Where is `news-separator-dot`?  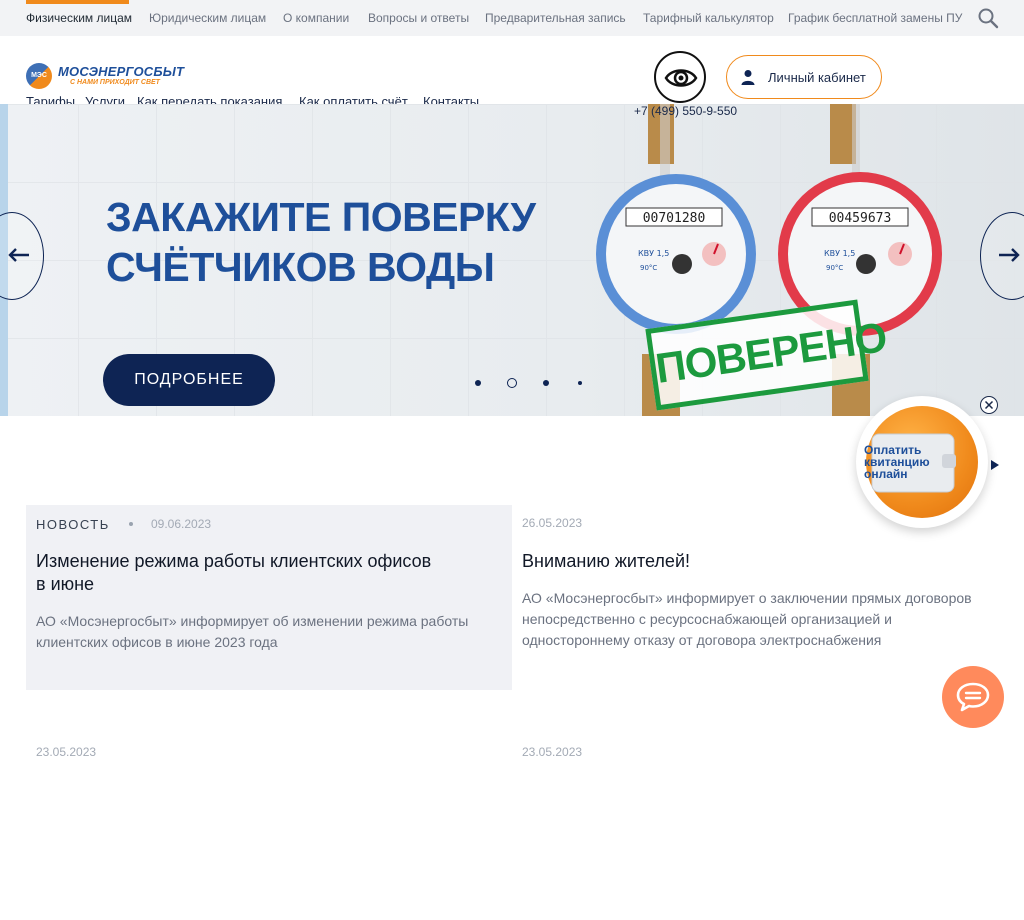
news-separator-dot is located at coordinates (131, 524).